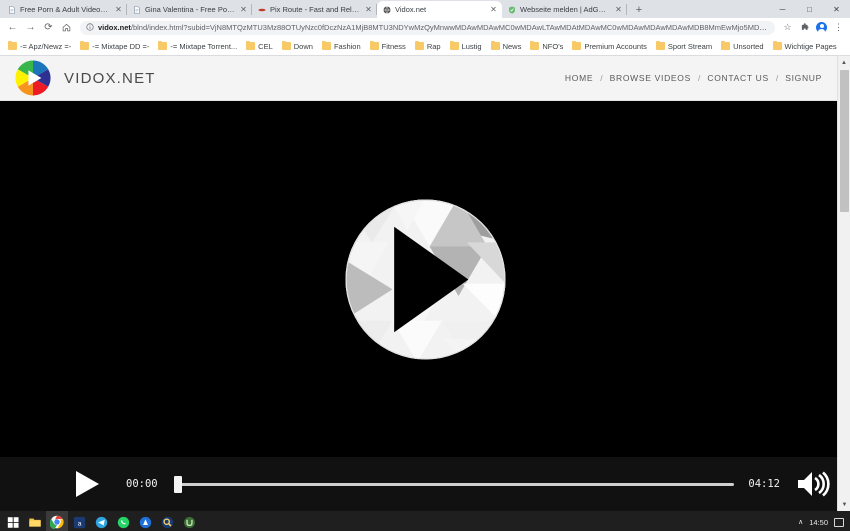 The width and height of the screenshot is (850, 531). What do you see at coordinates (821, 27) in the screenshot?
I see `profile-avatar-icon` at bounding box center [821, 27].